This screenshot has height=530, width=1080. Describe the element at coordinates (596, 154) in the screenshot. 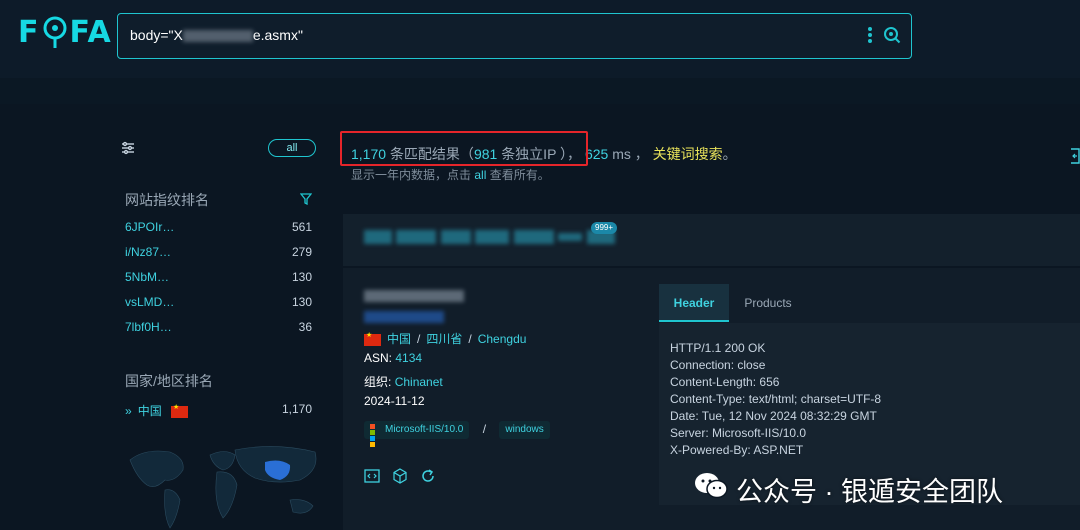

I see `query-time: 625` at that location.